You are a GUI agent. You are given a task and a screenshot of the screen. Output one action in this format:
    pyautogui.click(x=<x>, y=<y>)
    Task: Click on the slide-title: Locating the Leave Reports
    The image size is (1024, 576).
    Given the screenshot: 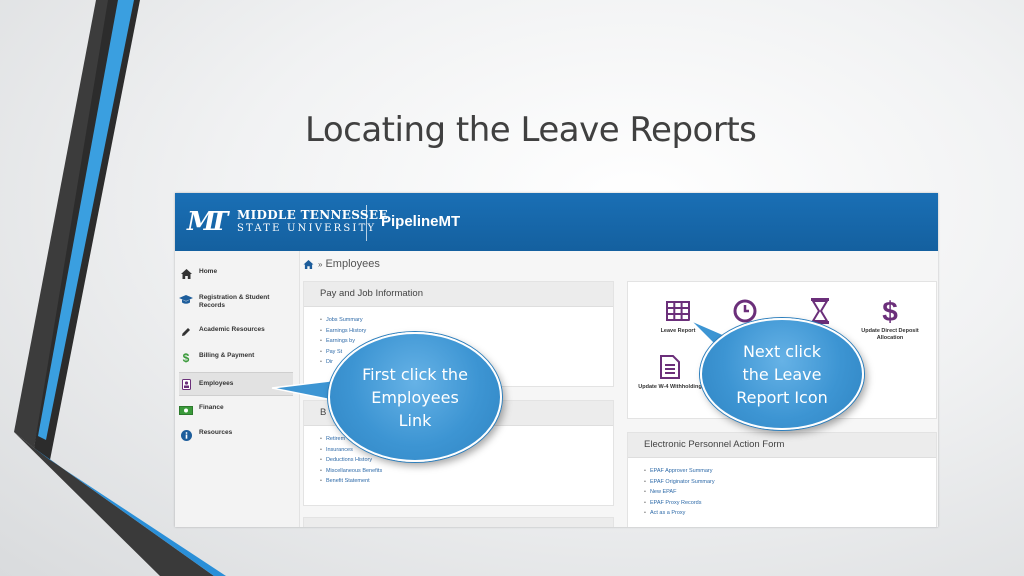 What is the action you would take?
    pyautogui.click(x=531, y=130)
    